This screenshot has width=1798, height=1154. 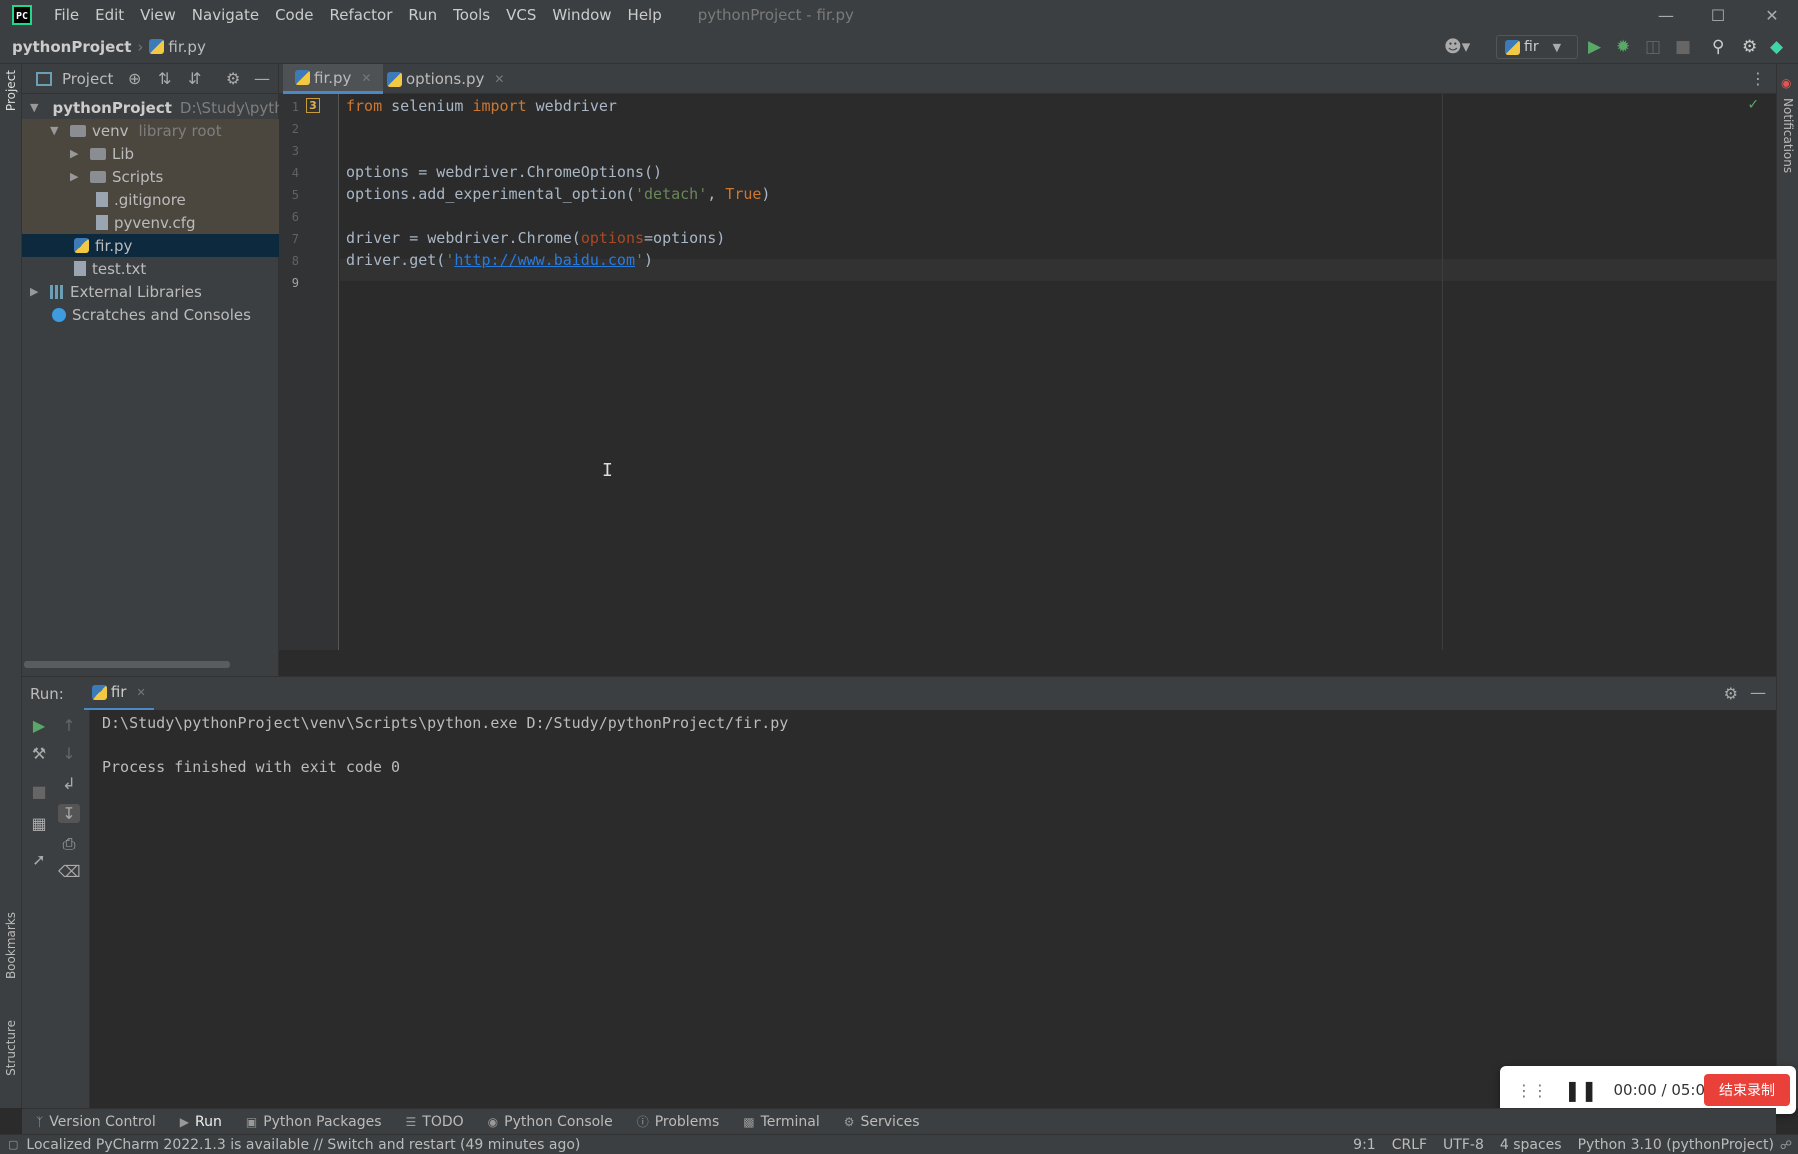 I want to click on run-icon: ▶, so click(x=1594, y=47).